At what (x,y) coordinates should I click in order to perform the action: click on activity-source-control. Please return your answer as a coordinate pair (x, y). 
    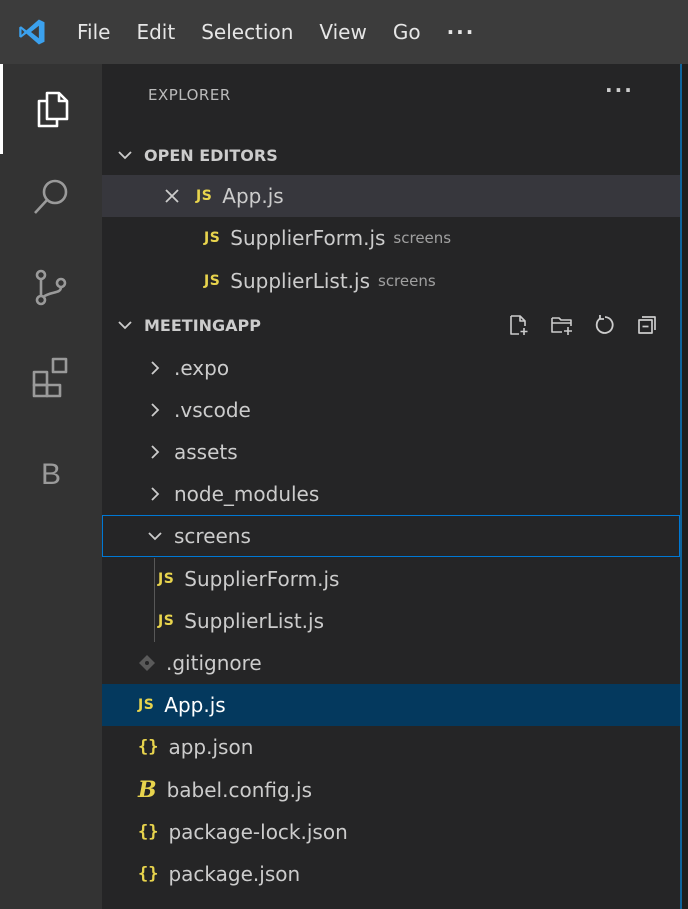
    Looking at the image, I should click on (51, 287).